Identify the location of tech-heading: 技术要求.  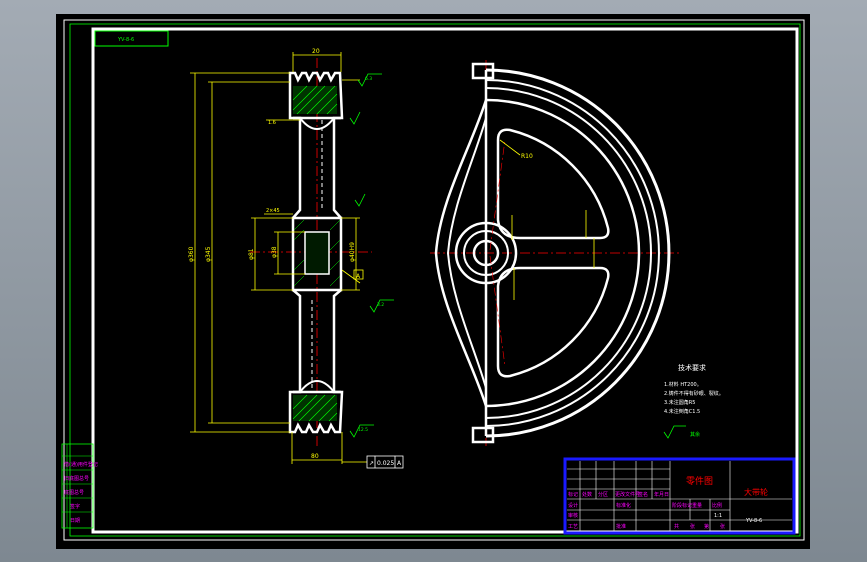
(692, 367).